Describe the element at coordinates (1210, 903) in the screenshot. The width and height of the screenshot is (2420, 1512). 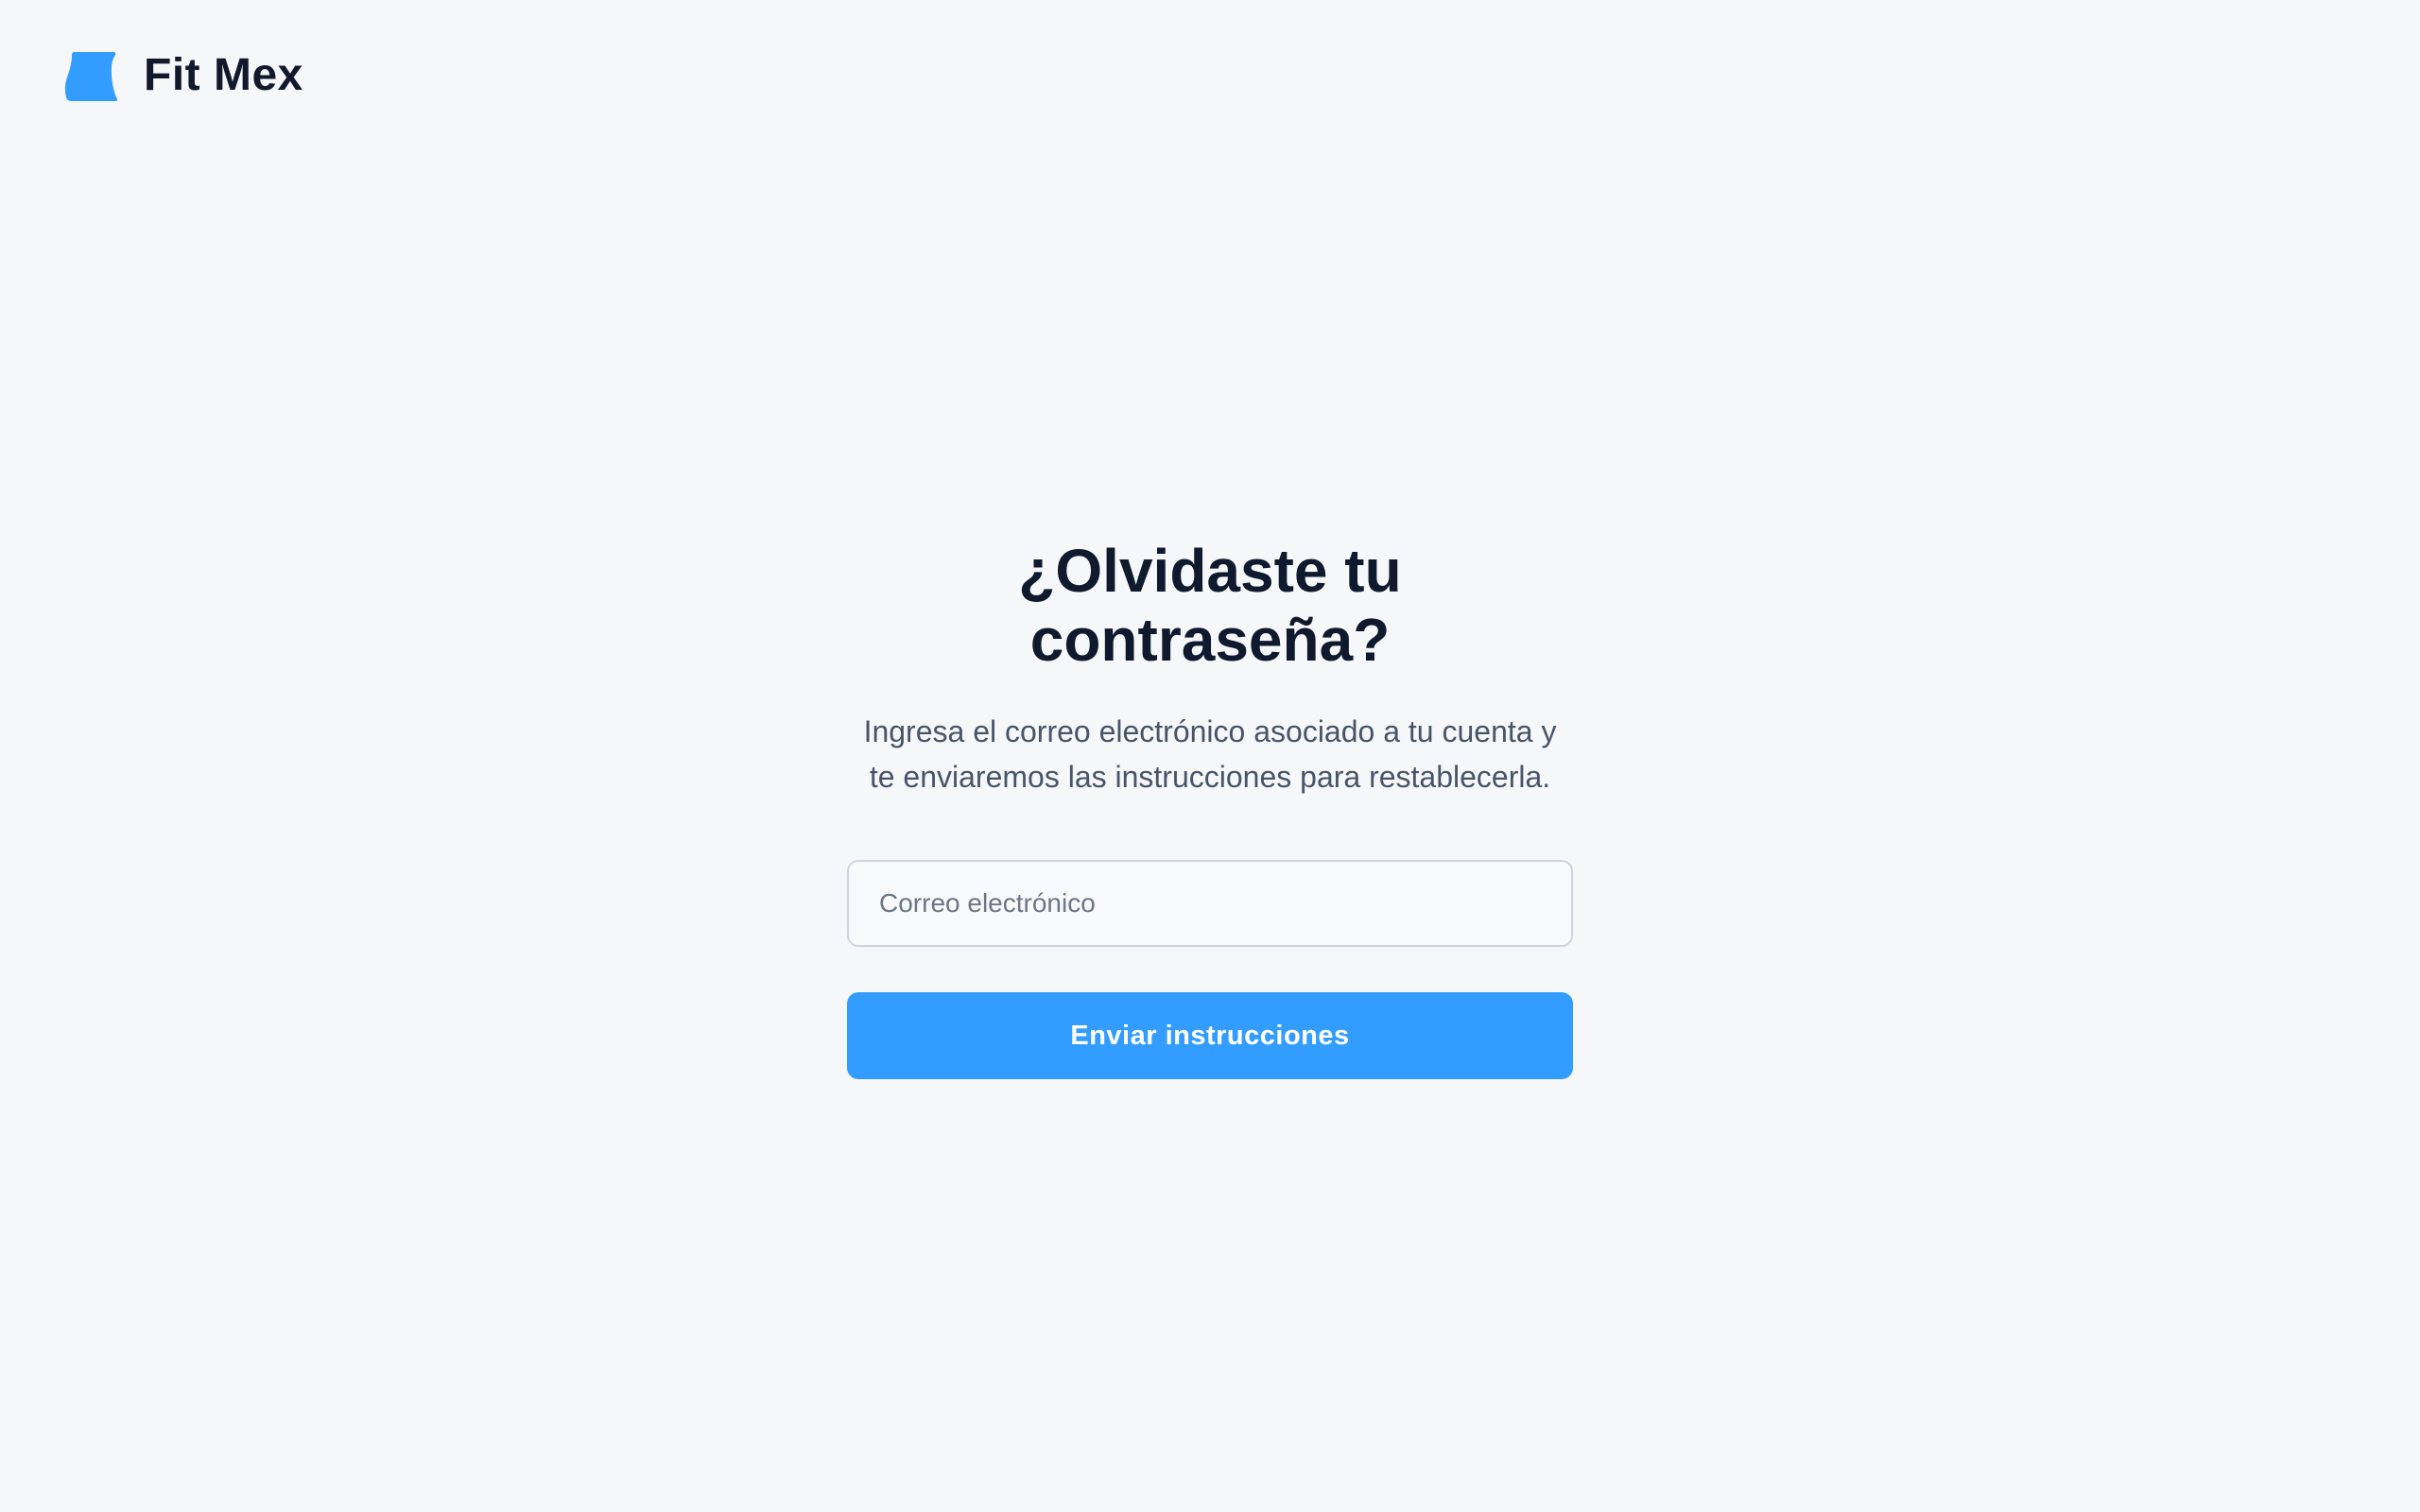
I see `email-input` at that location.